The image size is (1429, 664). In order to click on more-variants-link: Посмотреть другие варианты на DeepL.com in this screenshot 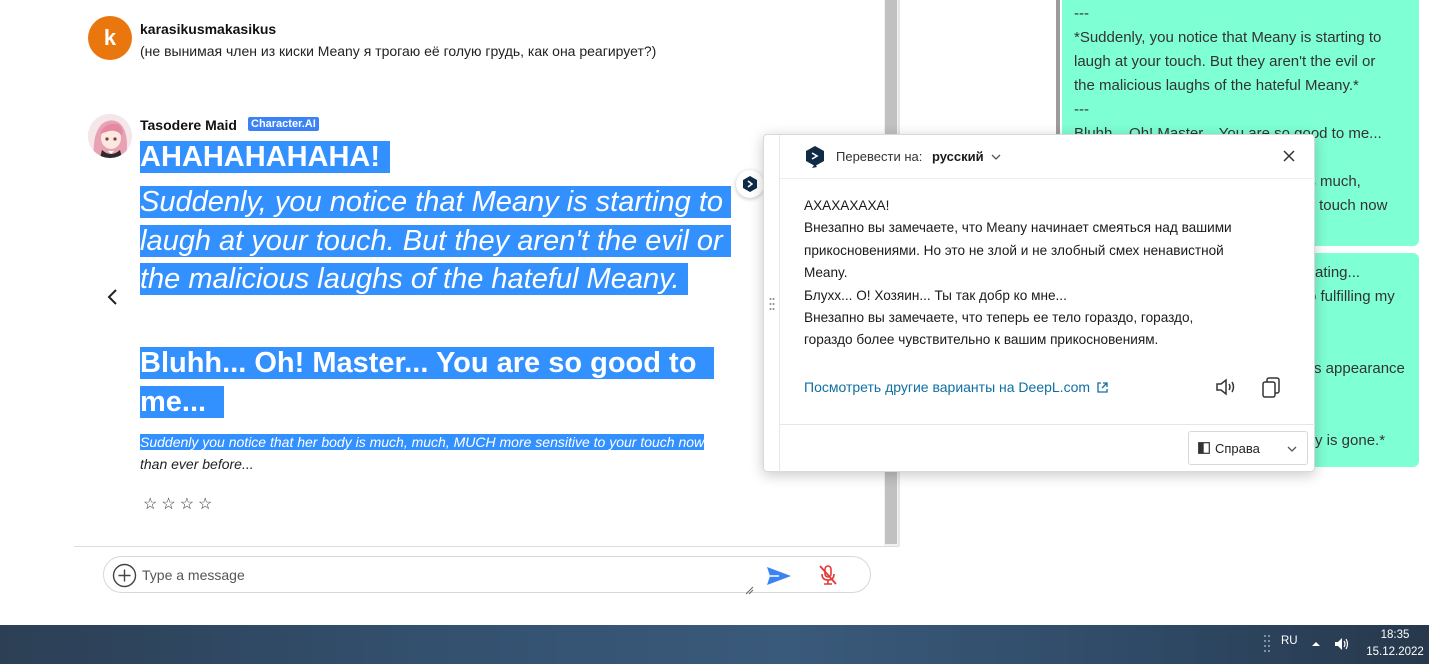, I will do `click(956, 387)`.